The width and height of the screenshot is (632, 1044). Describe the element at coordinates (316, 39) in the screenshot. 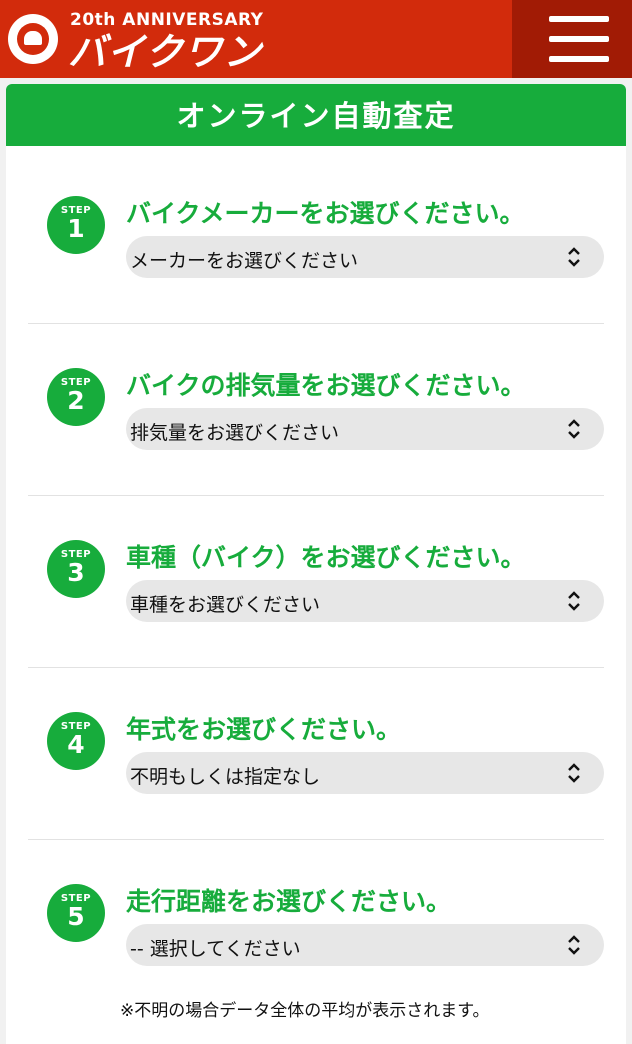

I see `site-header: 20th ANNIVERSARY バイクワン` at that location.